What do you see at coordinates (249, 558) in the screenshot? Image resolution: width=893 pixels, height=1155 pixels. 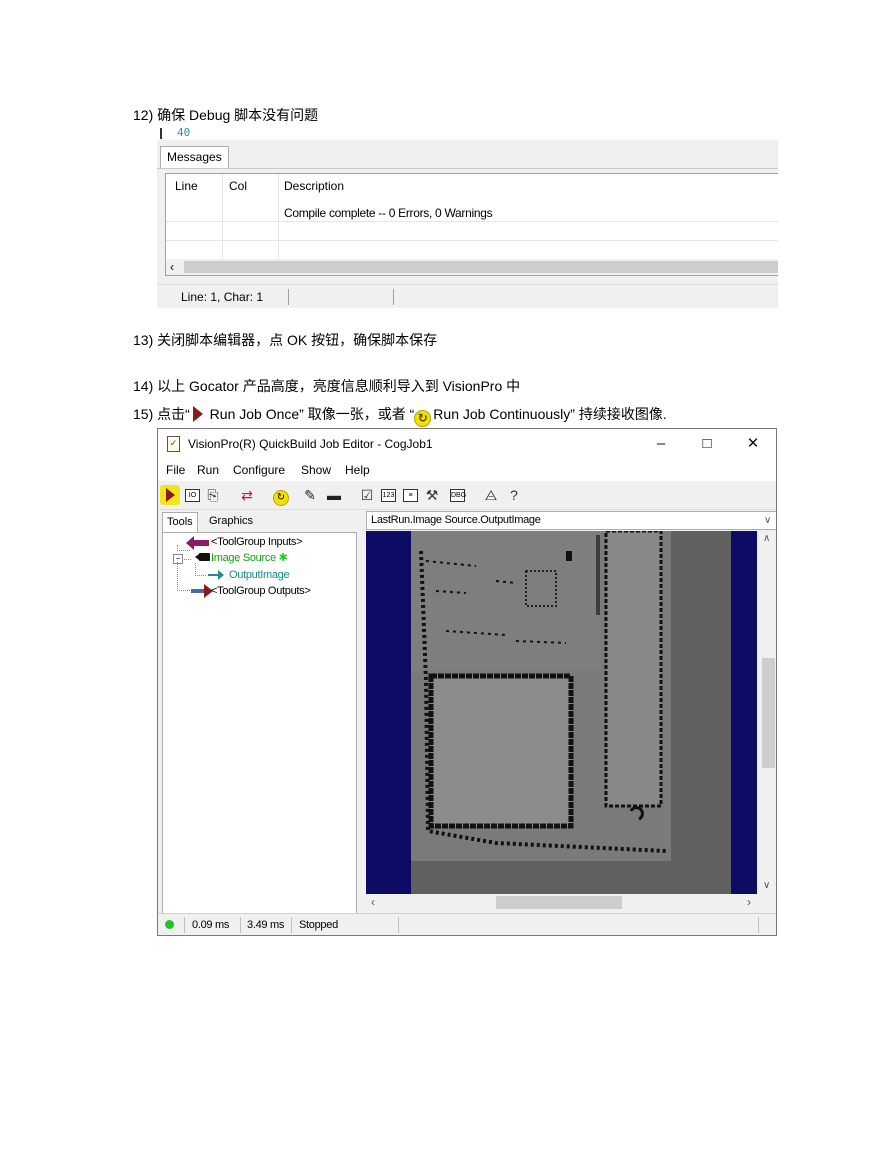 I see `tree-item-image-source: Image Source ✱` at bounding box center [249, 558].